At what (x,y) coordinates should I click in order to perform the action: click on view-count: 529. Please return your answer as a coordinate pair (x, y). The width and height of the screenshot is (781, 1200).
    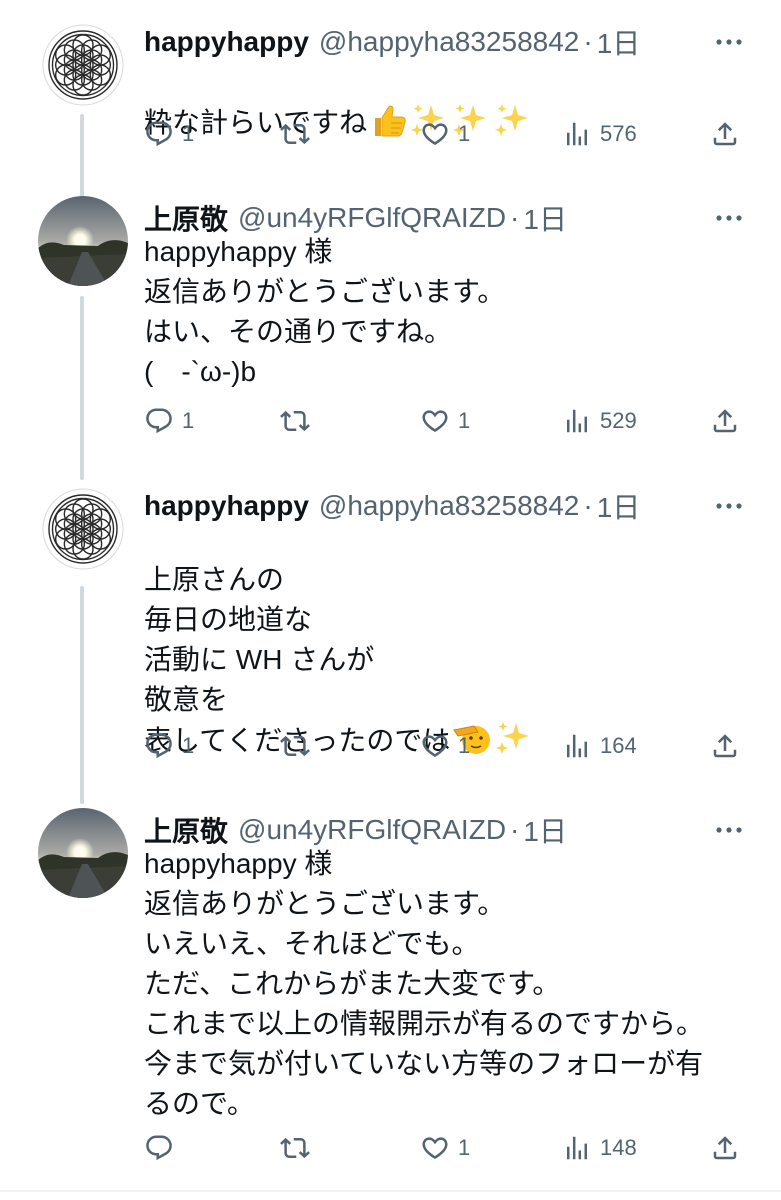
    Looking at the image, I should click on (618, 420).